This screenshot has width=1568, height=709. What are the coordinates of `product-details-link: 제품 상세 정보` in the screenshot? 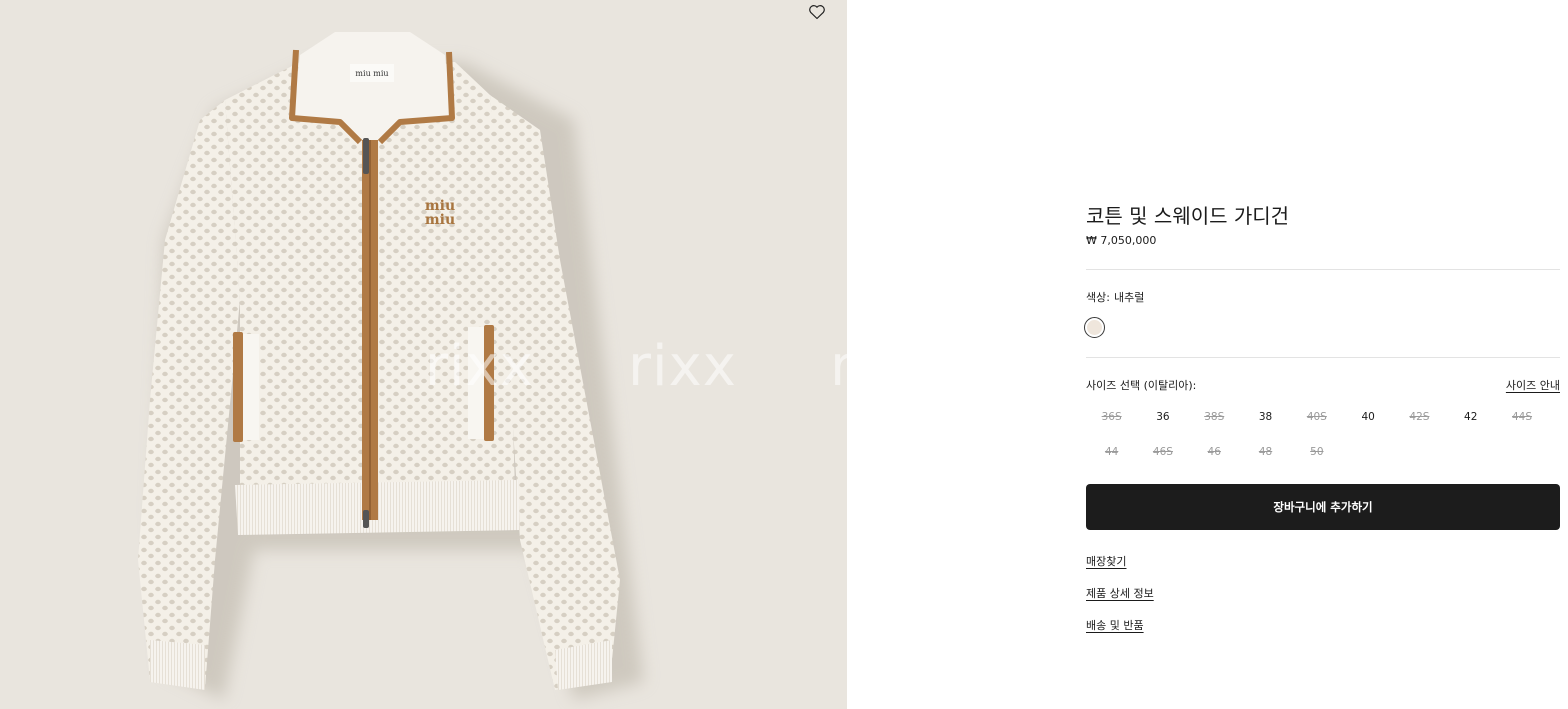 It's located at (1120, 593).